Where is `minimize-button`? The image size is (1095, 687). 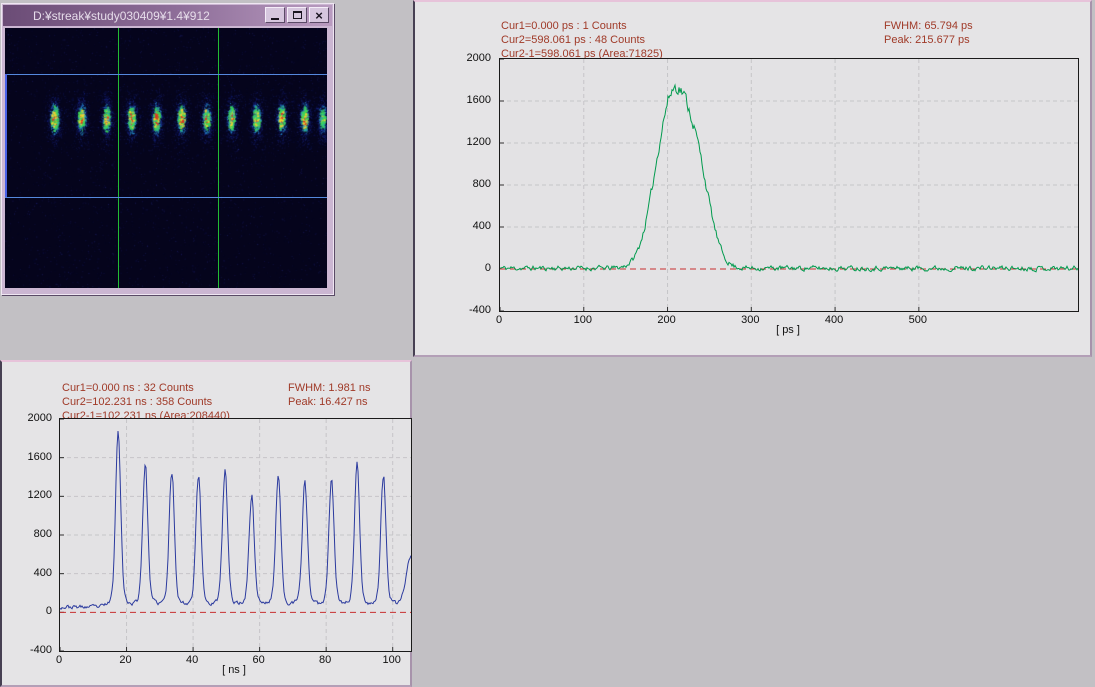 minimize-button is located at coordinates (275, 15).